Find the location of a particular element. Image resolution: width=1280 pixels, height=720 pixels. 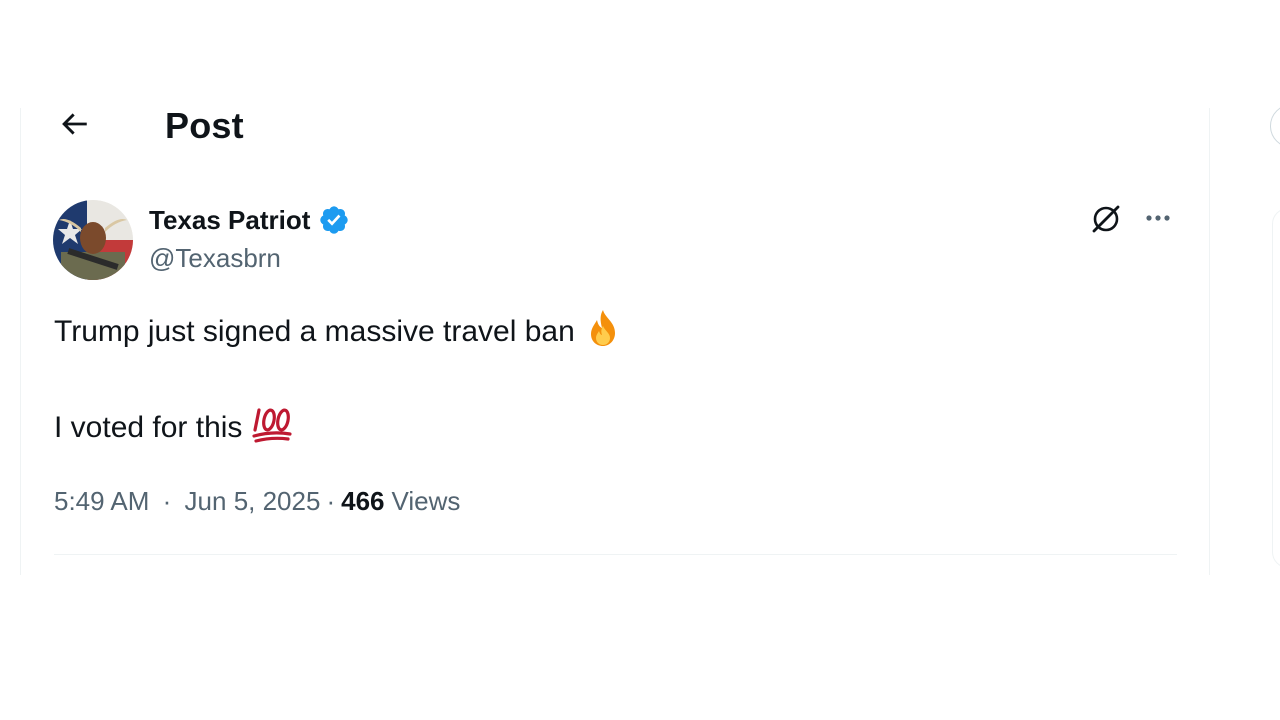

page-title: Post is located at coordinates (204, 125).